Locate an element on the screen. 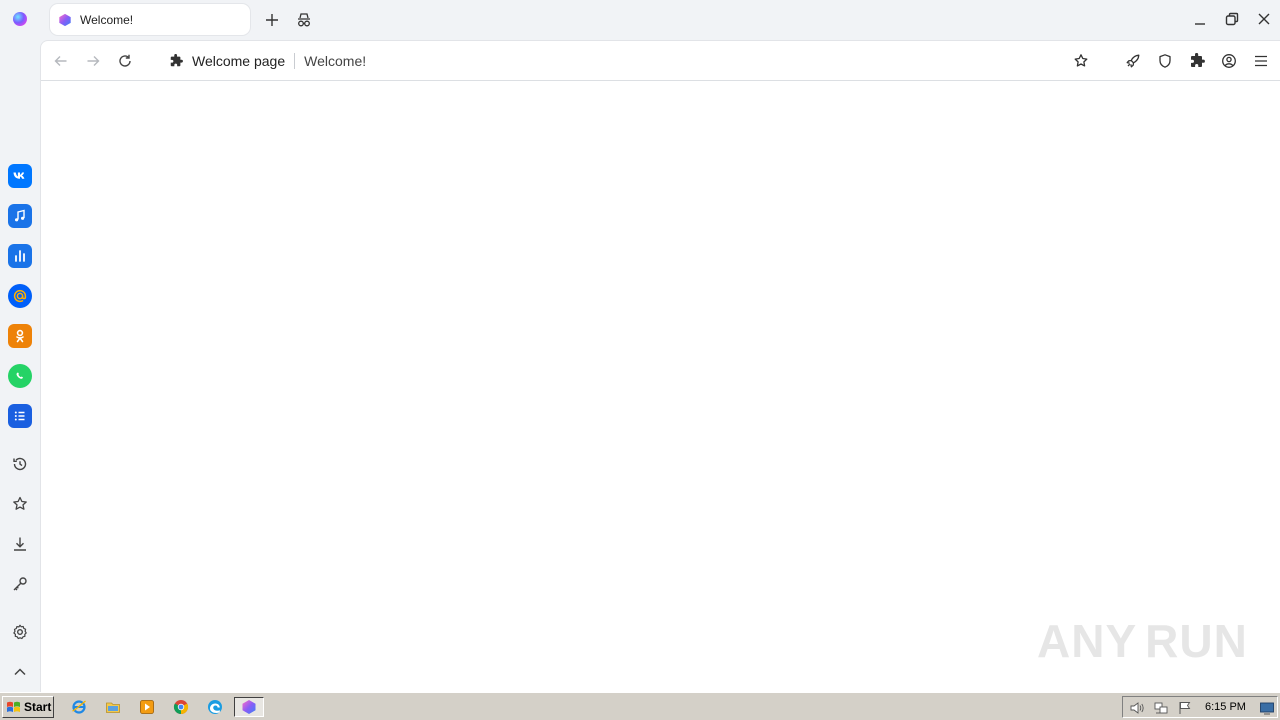 Image resolution: width=1280 pixels, height=720 pixels. sidebar-app-stats is located at coordinates (20, 256).